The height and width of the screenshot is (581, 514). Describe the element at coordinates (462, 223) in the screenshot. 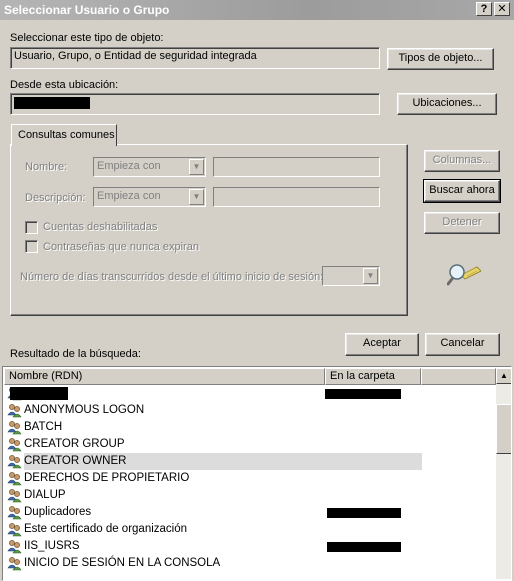

I see `stop-button: Detener` at that location.